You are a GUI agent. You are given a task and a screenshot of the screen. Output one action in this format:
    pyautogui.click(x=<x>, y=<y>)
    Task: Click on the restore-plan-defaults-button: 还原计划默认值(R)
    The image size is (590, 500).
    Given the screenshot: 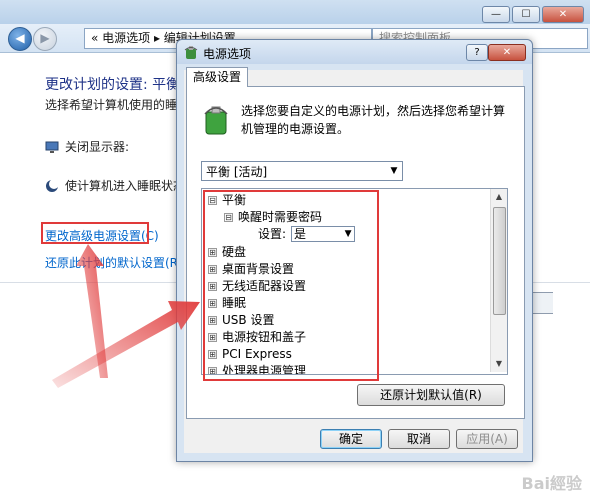 What is the action you would take?
    pyautogui.click(x=431, y=395)
    